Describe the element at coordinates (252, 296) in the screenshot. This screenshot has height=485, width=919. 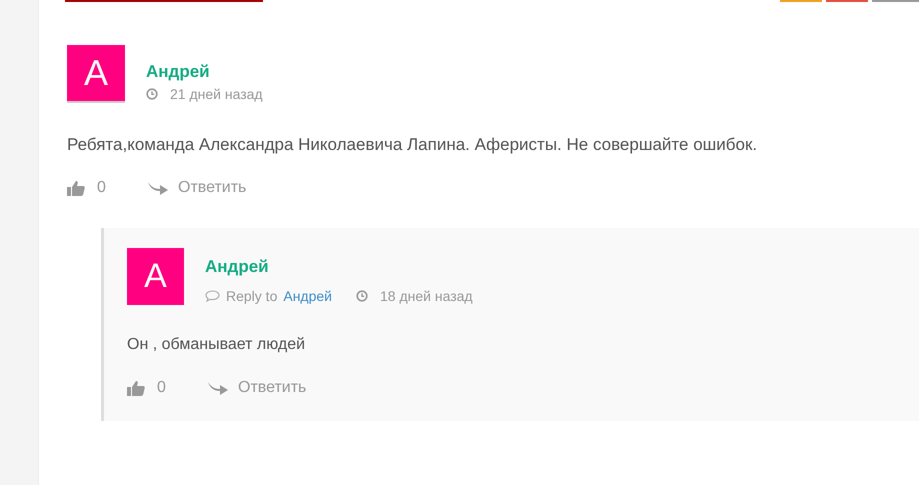
I see `reply-to-label: Reply to` at that location.